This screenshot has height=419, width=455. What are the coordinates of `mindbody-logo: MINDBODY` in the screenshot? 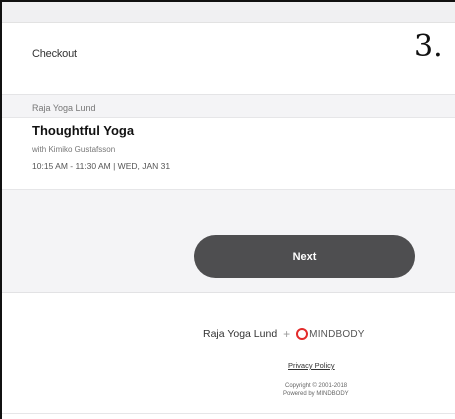 It's located at (330, 334).